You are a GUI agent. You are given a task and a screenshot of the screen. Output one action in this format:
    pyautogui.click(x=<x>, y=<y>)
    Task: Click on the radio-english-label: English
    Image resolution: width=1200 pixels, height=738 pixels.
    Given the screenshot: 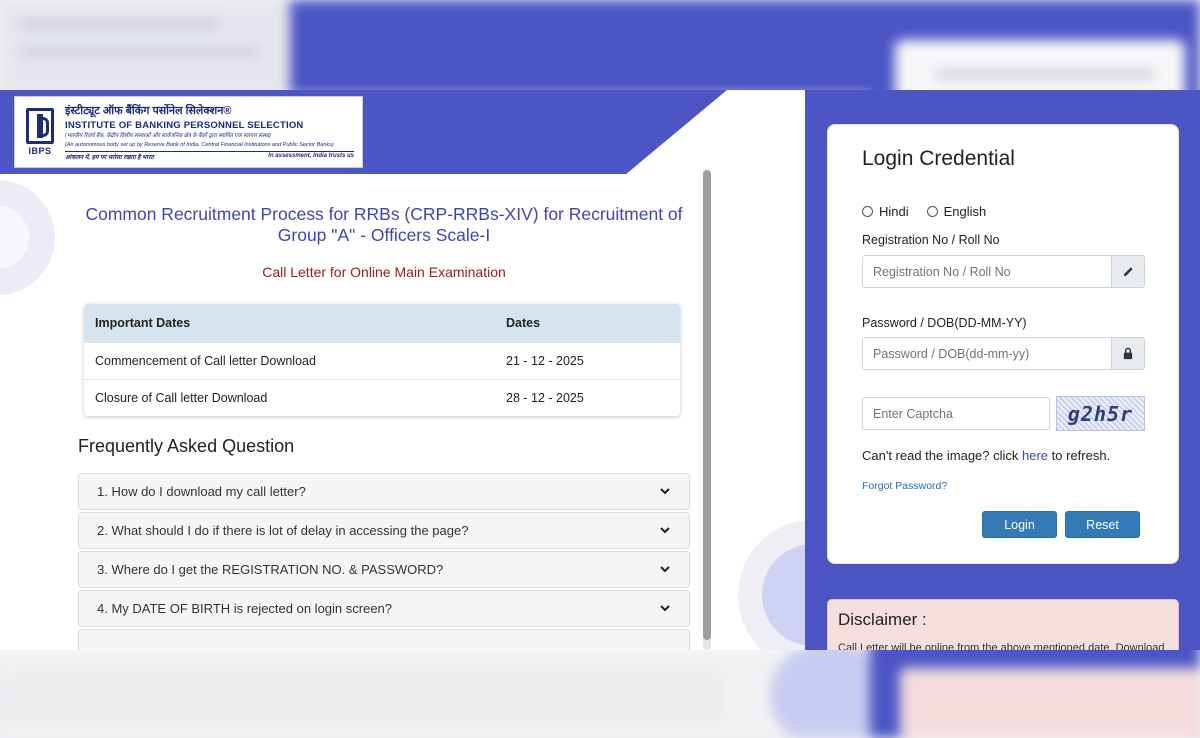 What is the action you would take?
    pyautogui.click(x=965, y=211)
    